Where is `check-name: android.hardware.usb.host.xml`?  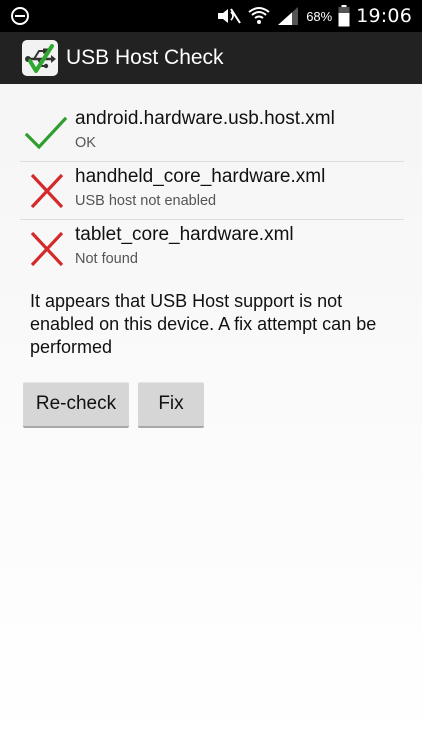 check-name: android.hardware.usb.host.xml is located at coordinates (205, 118).